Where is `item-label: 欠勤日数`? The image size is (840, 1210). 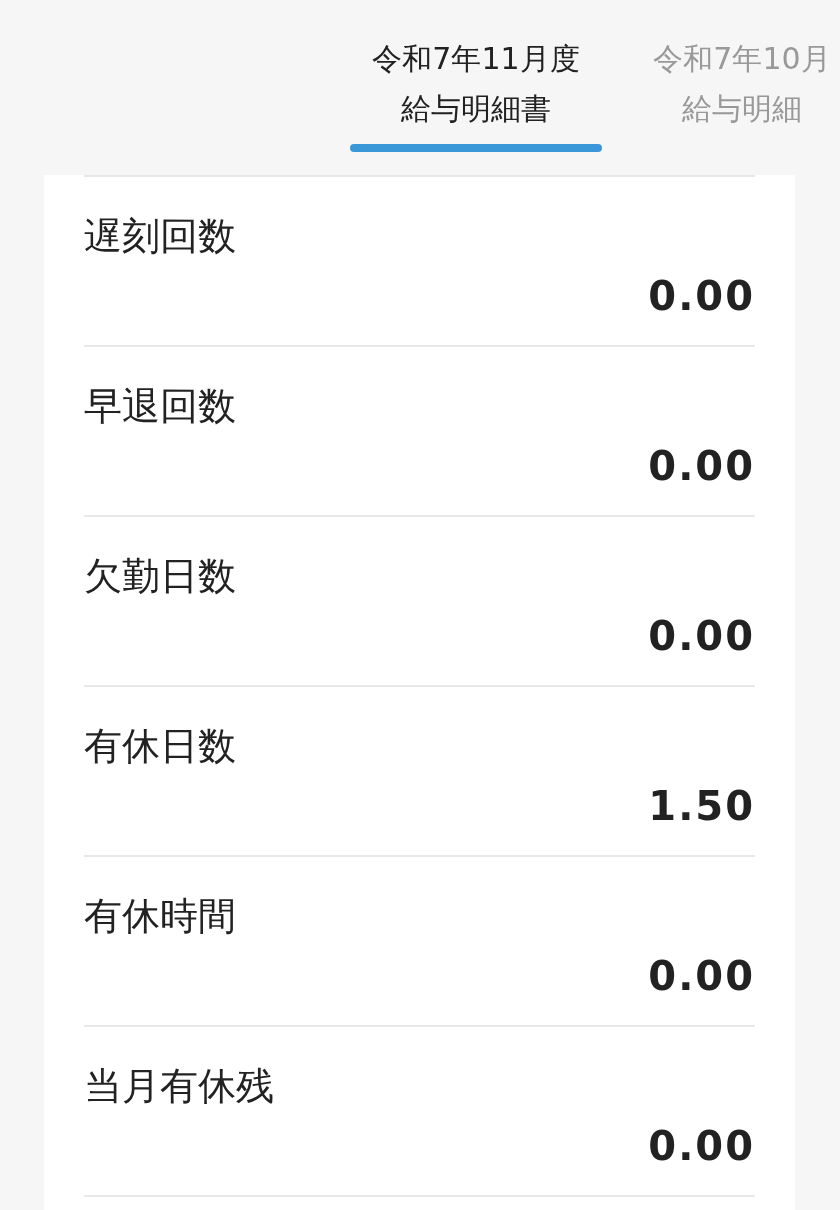 item-label: 欠勤日数 is located at coordinates (160, 576).